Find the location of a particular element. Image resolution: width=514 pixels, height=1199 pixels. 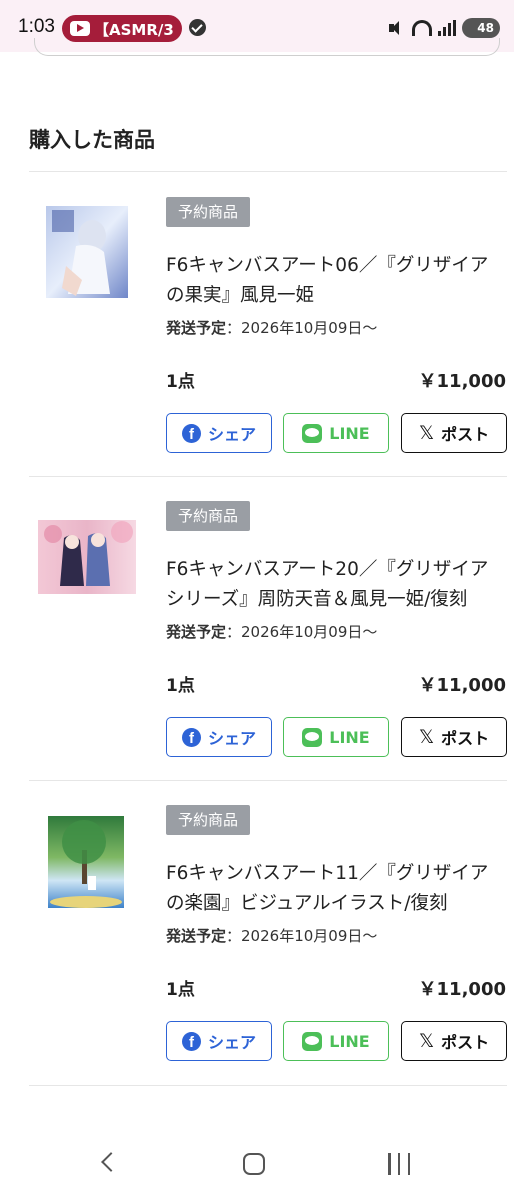

system-icons: 48 is located at coordinates (444, 28).